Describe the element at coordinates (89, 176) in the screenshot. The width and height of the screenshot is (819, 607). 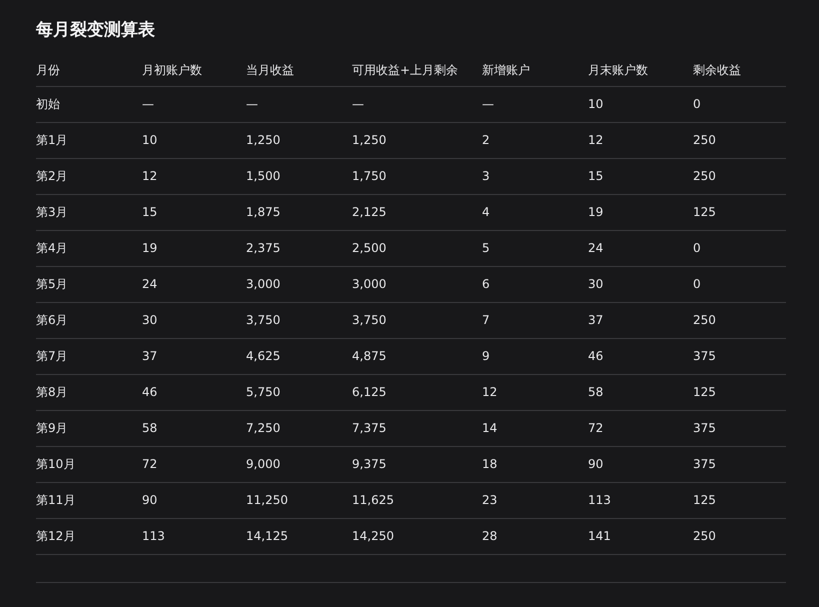
I see `table-cell: 第2月` at that location.